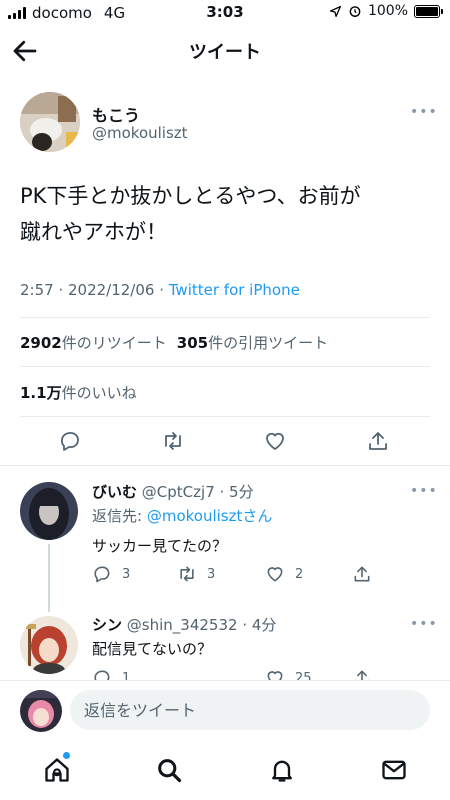  I want to click on retweet-count: 3, so click(211, 574).